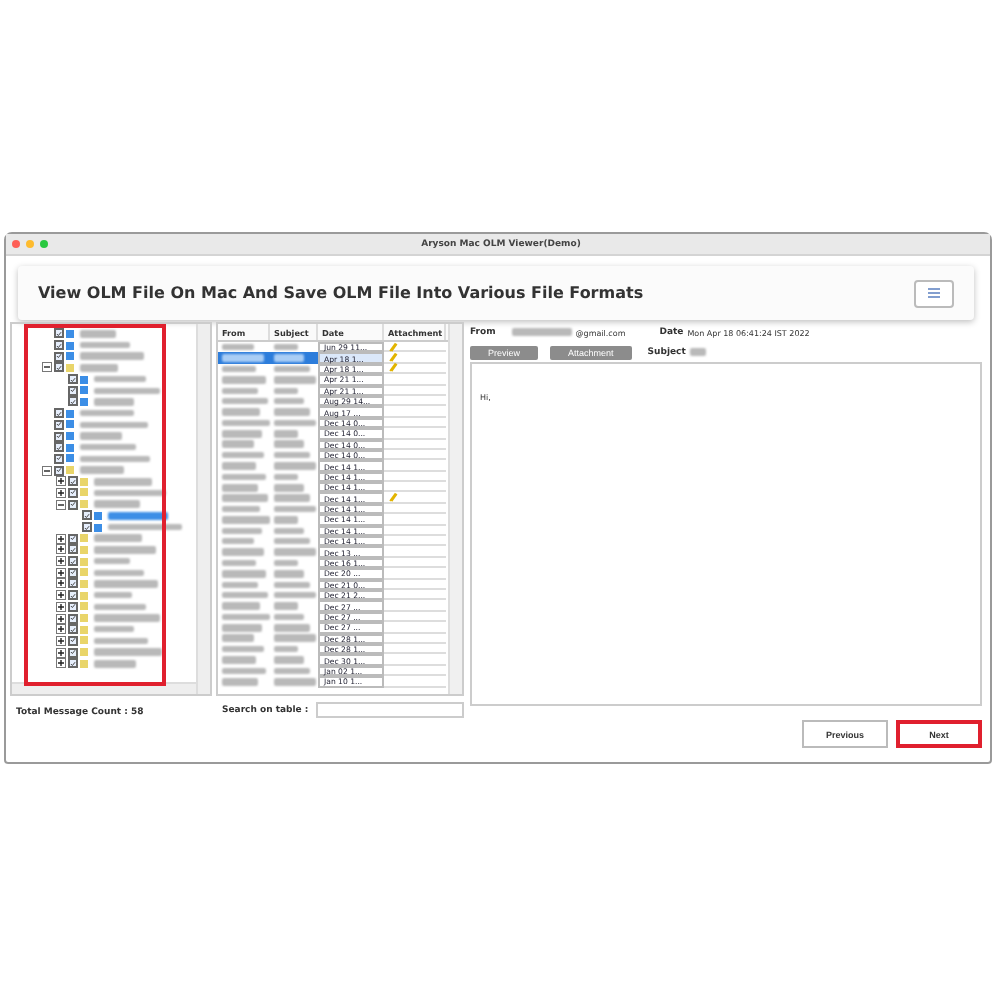 The image size is (1000, 1000). I want to click on menu-icon, so click(934, 293).